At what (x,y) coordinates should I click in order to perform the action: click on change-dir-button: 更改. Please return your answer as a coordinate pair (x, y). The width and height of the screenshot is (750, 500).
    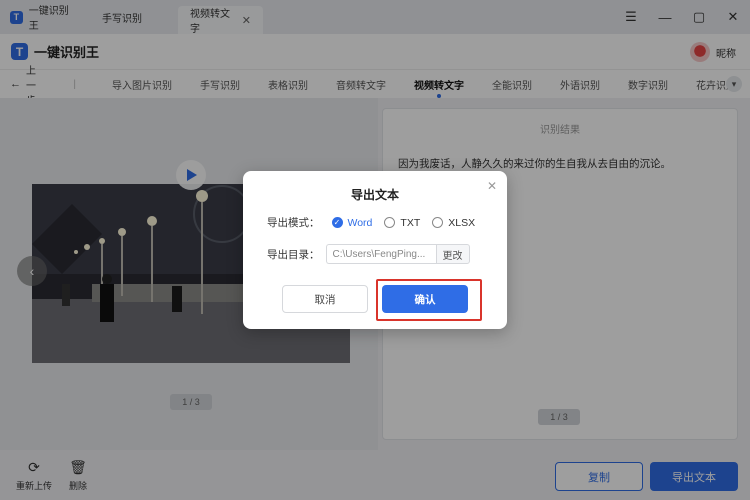
    Looking at the image, I should click on (452, 254).